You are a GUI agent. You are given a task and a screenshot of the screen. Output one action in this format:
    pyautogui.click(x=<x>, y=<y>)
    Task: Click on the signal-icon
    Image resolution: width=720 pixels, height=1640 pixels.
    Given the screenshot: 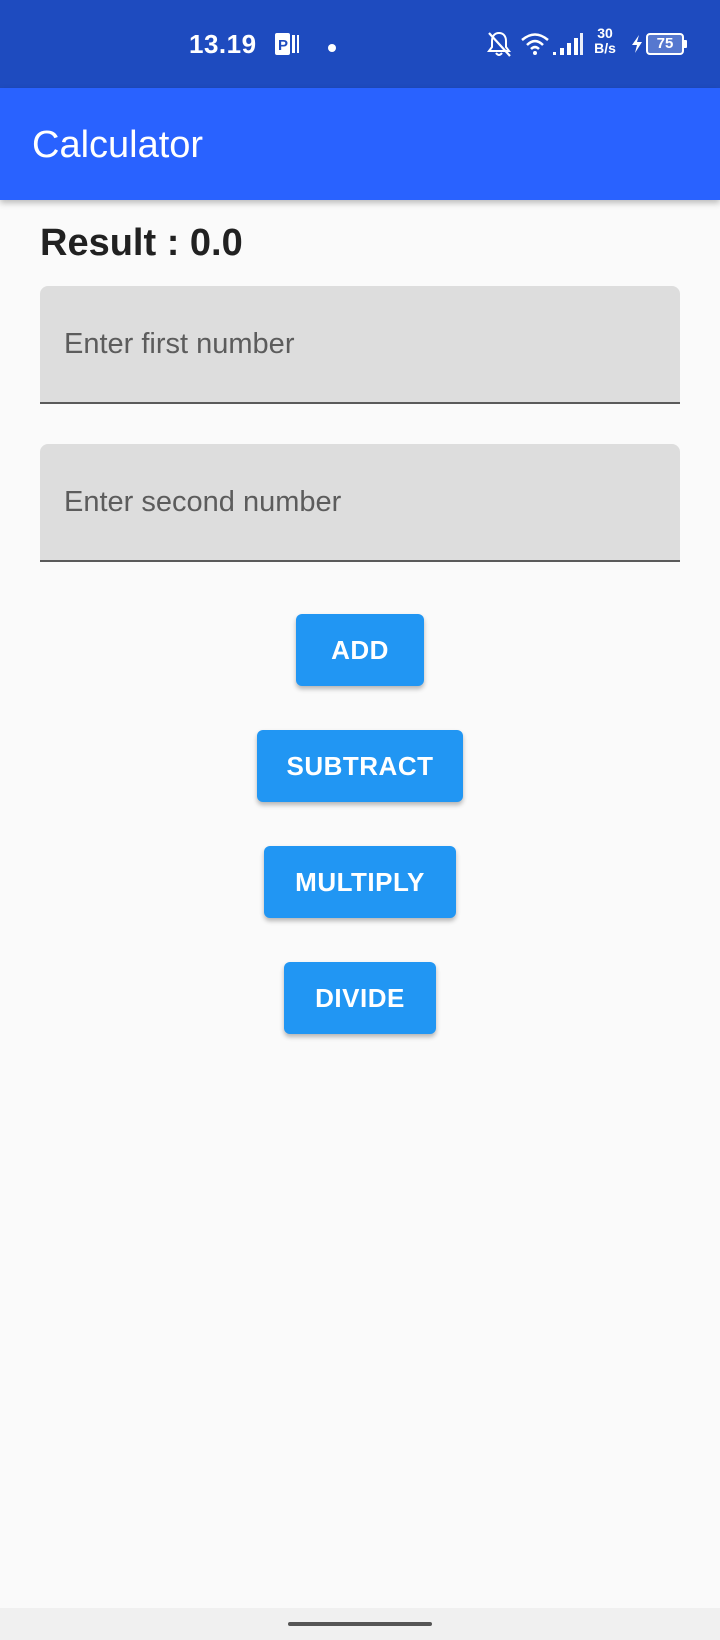 What is the action you would take?
    pyautogui.click(x=568, y=46)
    